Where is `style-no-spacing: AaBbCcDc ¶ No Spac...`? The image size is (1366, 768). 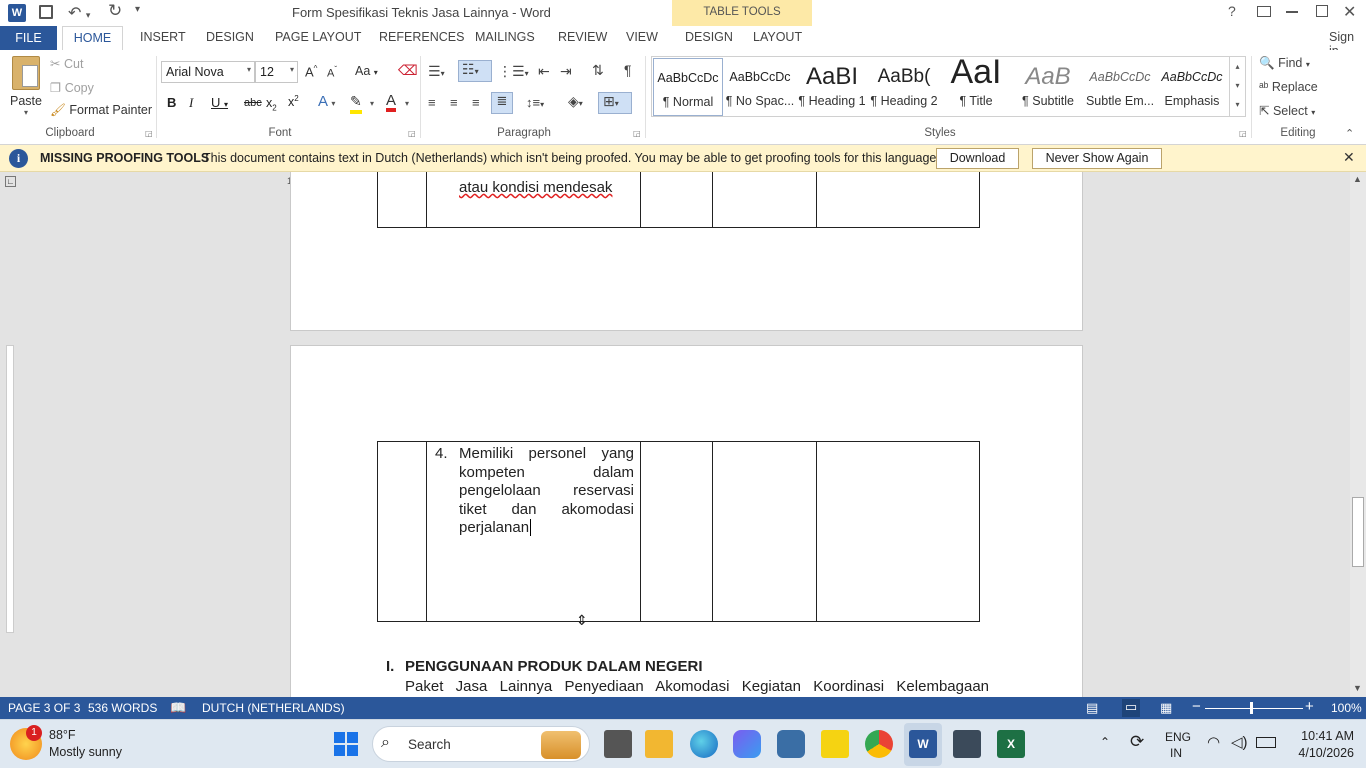
style-no-spacing: AaBbCcDc ¶ No Spac... is located at coordinates (760, 87).